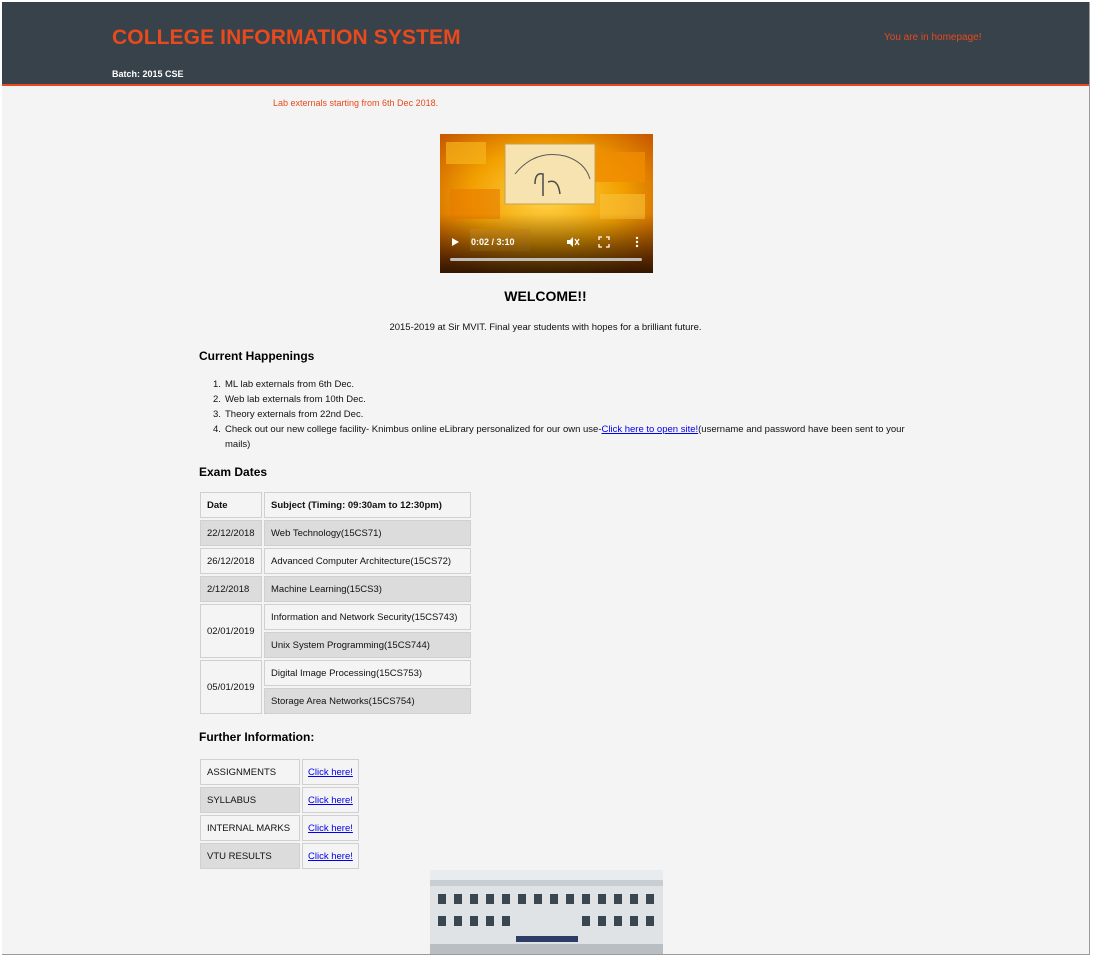 This screenshot has width=1093, height=959. Describe the element at coordinates (257, 737) in the screenshot. I see `further-info-heading: Further Information:` at that location.